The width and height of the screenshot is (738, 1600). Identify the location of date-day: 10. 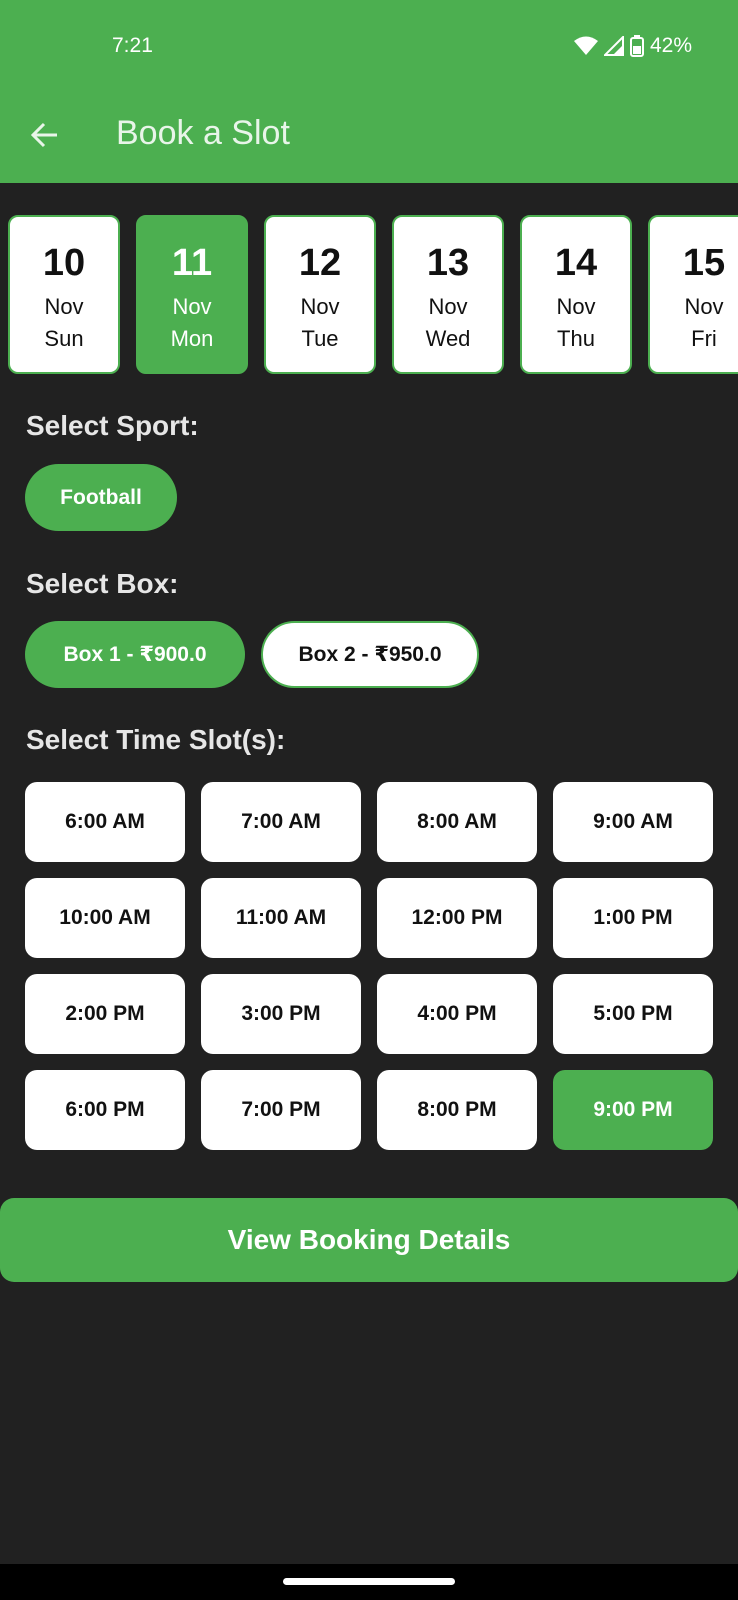
(64, 263).